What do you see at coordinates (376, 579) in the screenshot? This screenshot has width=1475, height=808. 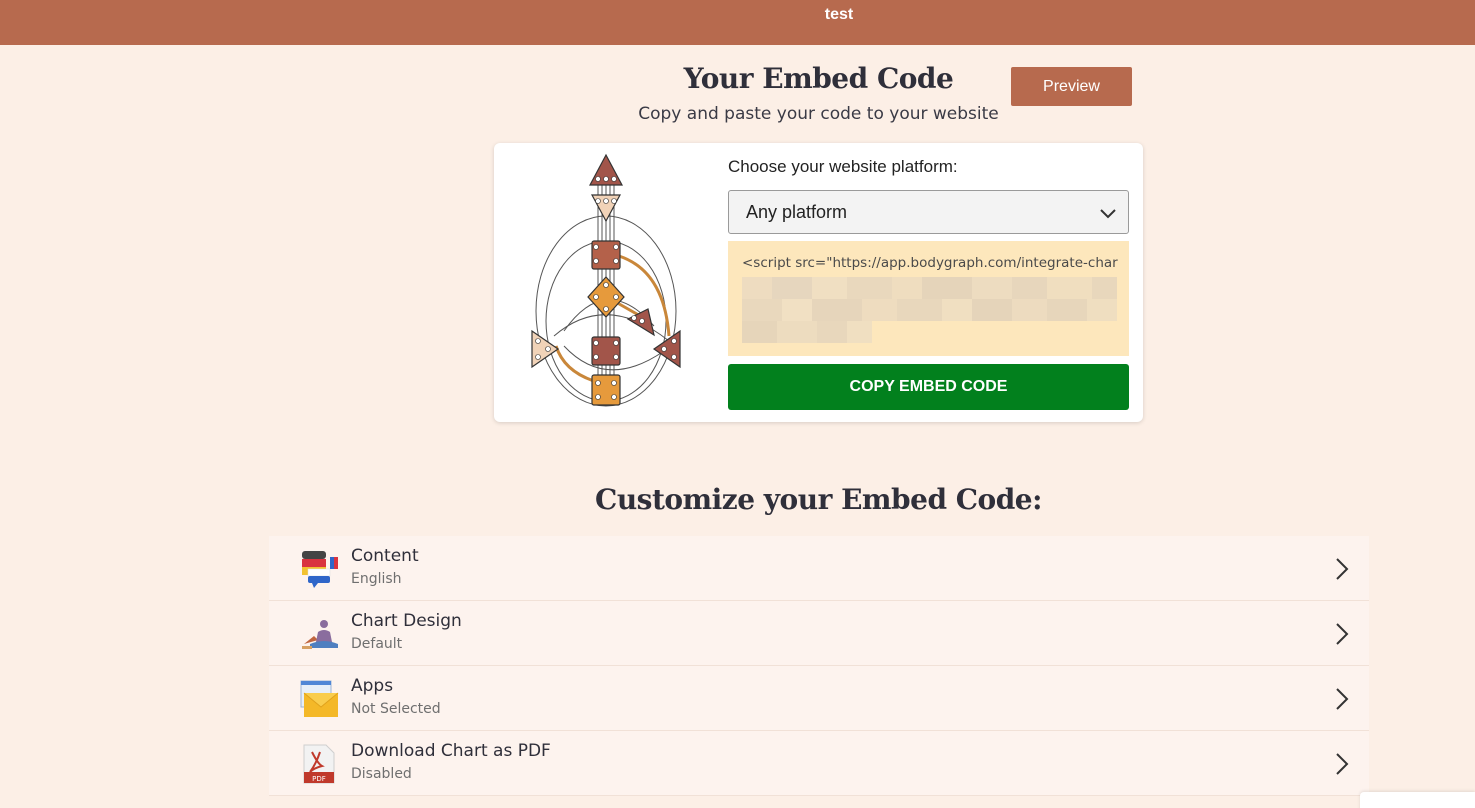 I see `setting-value: English` at bounding box center [376, 579].